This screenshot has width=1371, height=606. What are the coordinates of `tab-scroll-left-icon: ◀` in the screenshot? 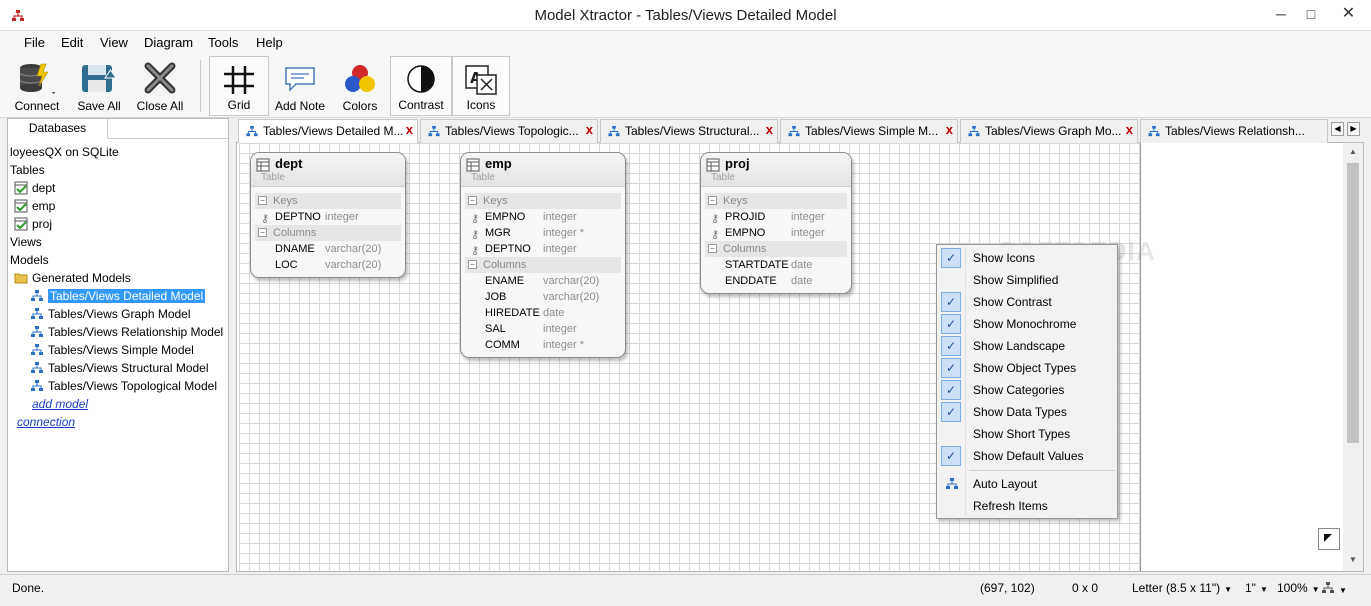 It's located at (1337, 129).